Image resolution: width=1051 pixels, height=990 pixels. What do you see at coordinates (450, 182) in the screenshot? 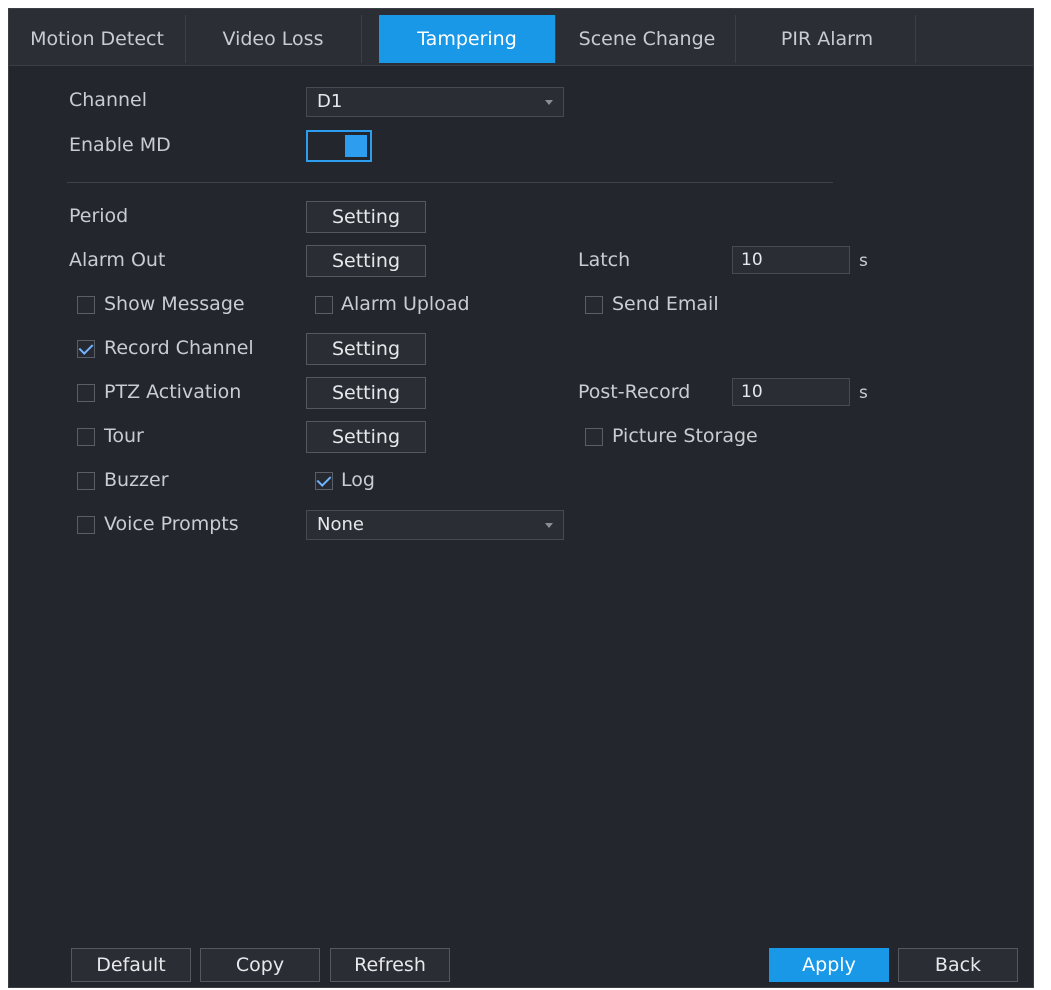
I see `divider` at bounding box center [450, 182].